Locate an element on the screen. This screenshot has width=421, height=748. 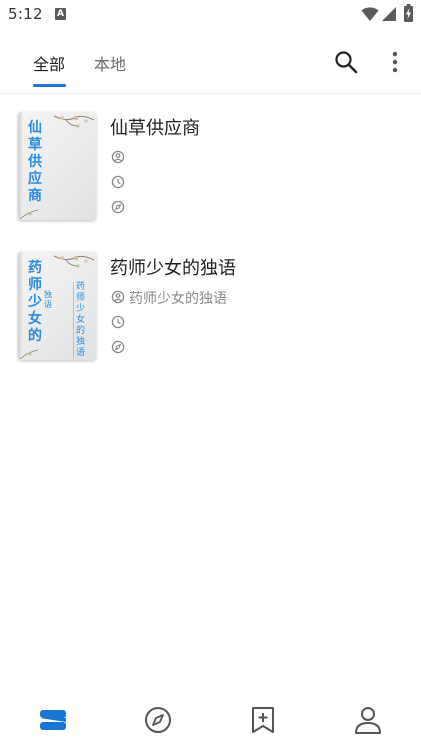
battery-charging-icon is located at coordinates (408, 13).